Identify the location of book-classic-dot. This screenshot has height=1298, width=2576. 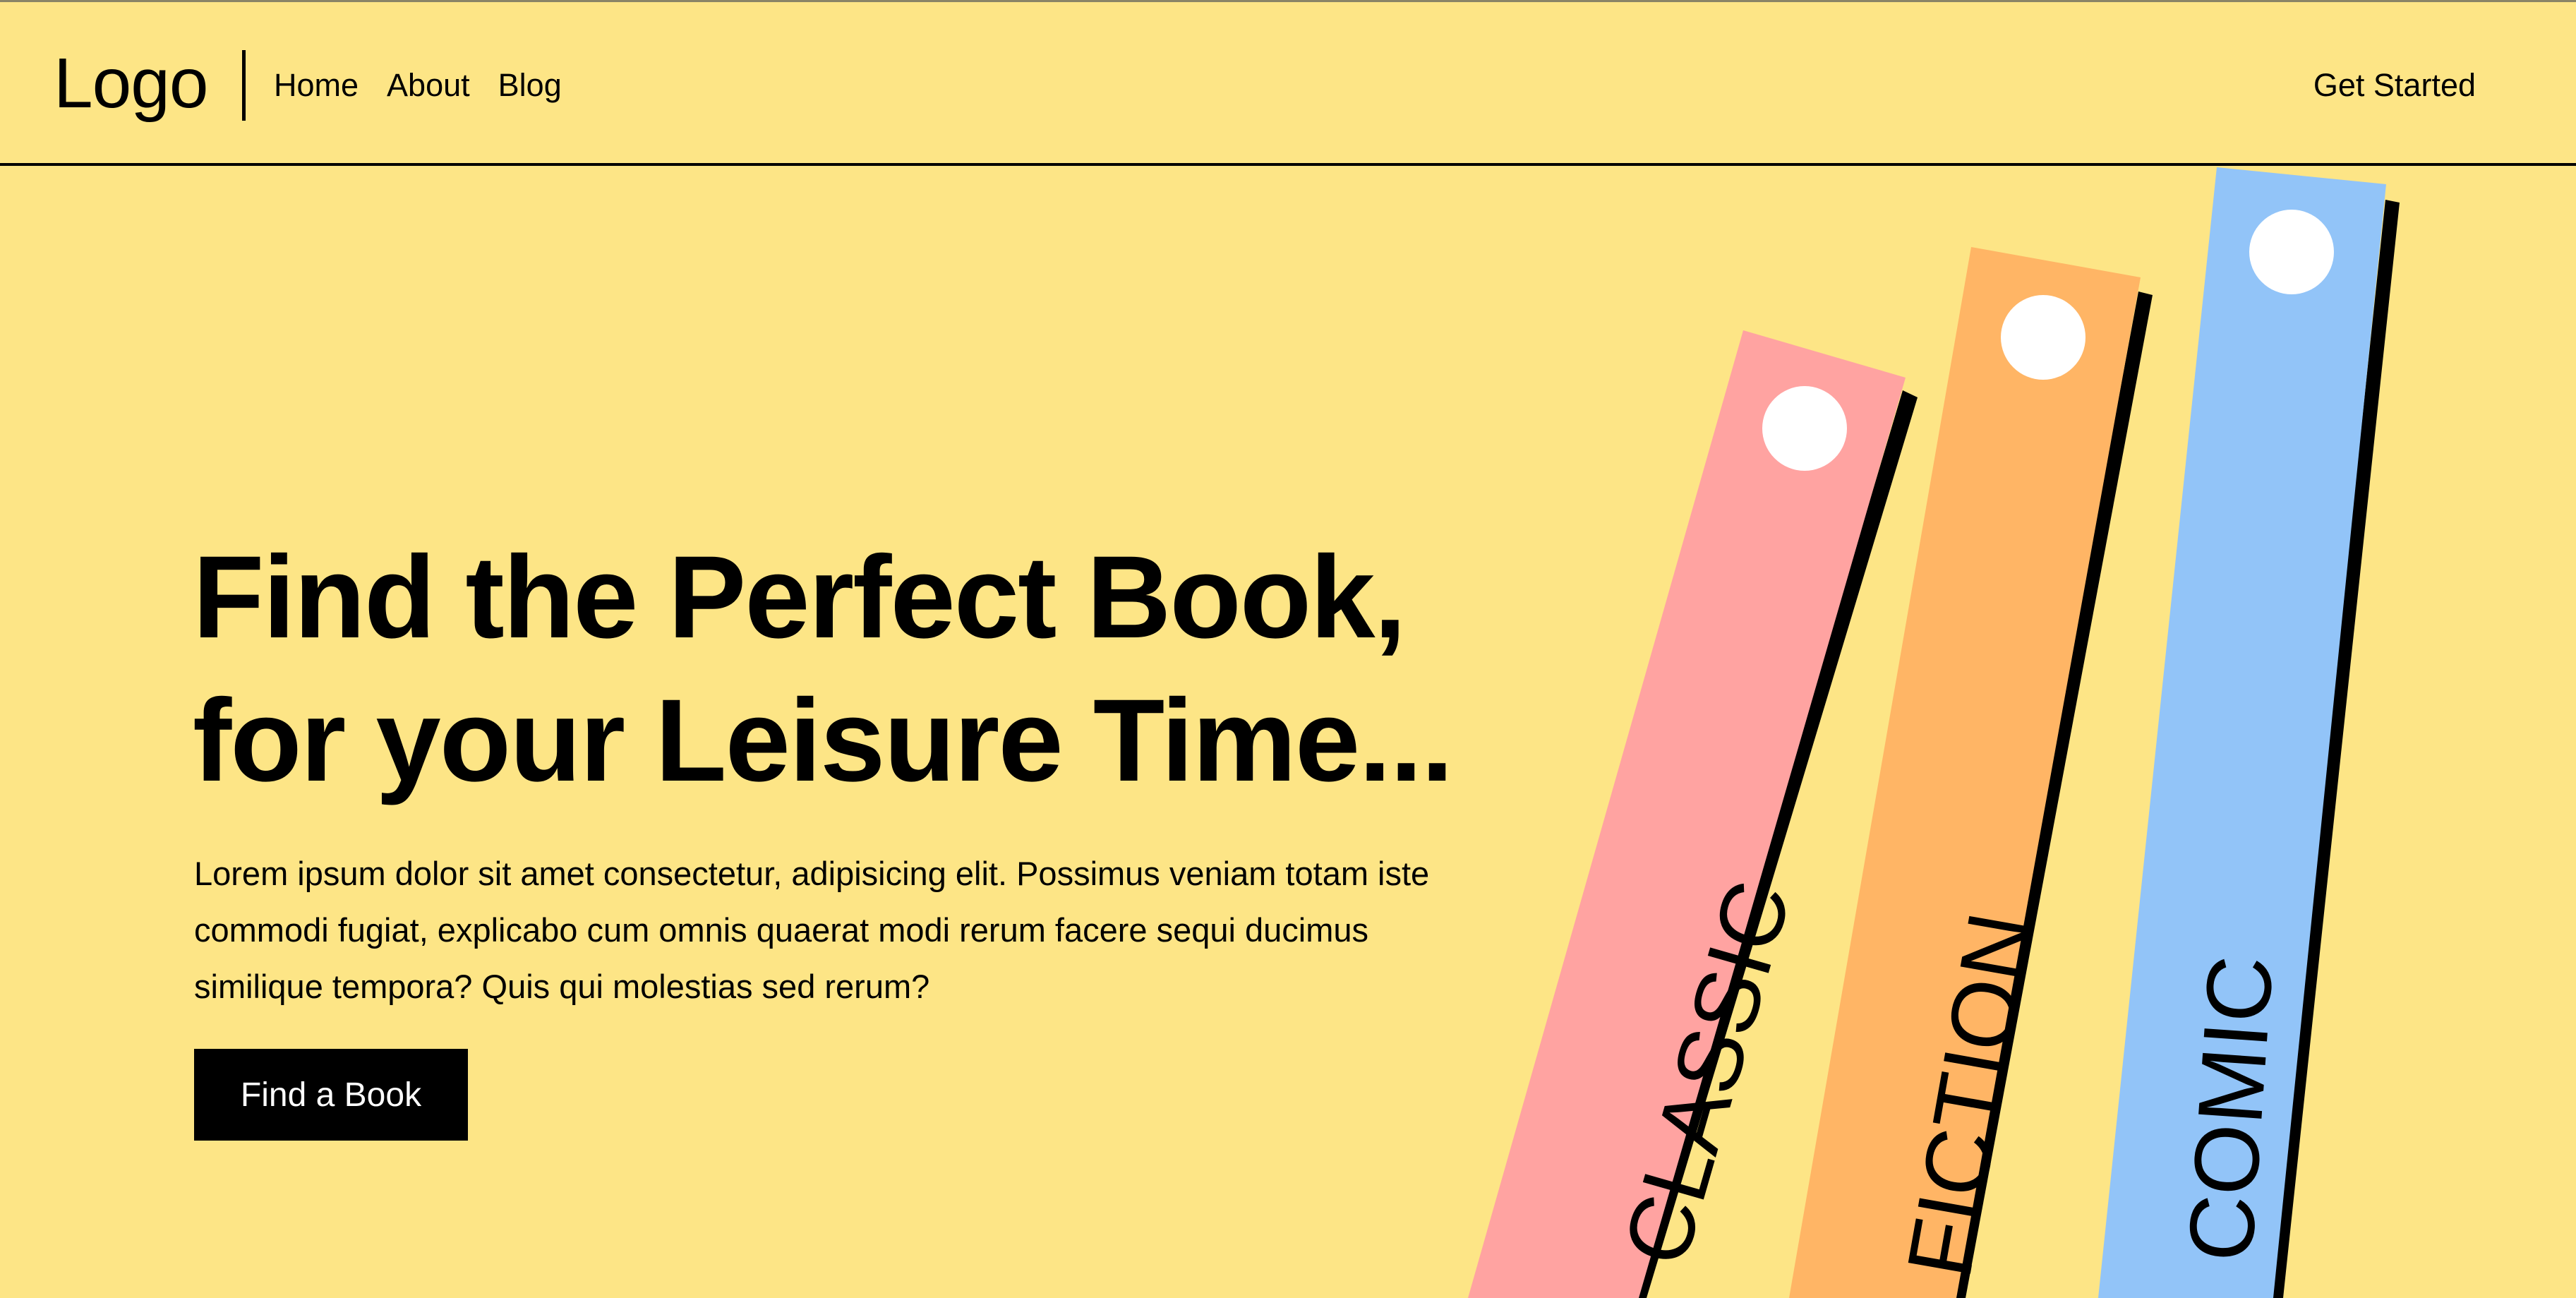
(1804, 429).